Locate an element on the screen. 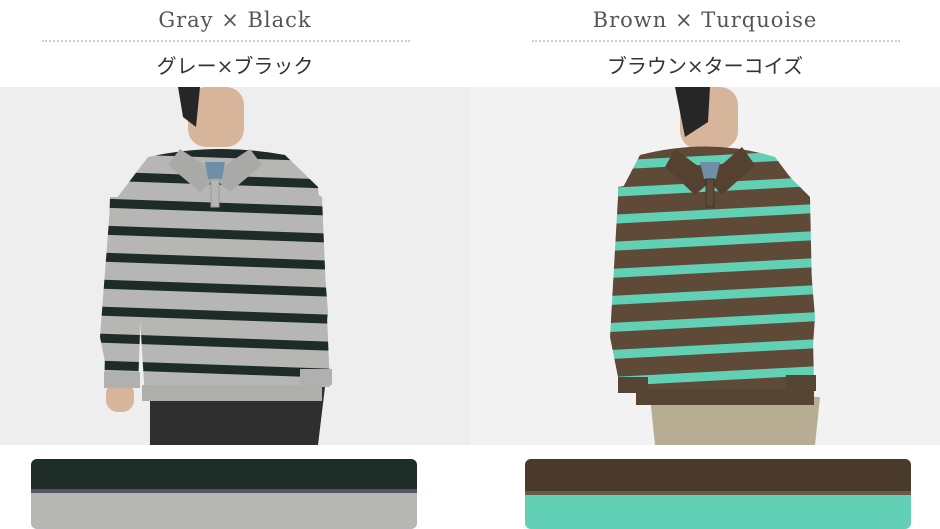 This screenshot has width=940, height=529. color-name-japanese: グレー×ブラック is located at coordinates (235, 66).